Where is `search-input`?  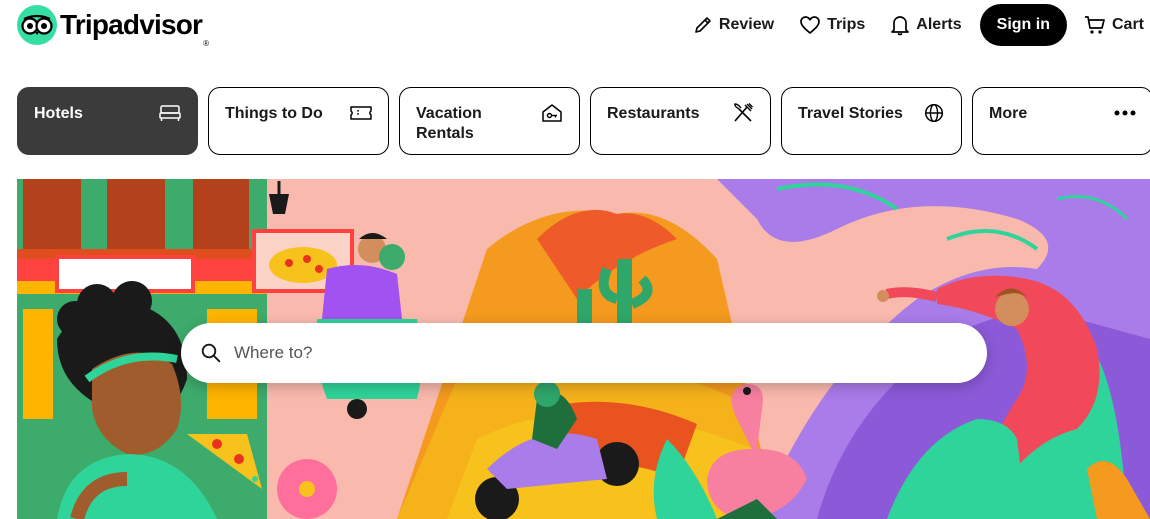
search-input is located at coordinates (584, 353).